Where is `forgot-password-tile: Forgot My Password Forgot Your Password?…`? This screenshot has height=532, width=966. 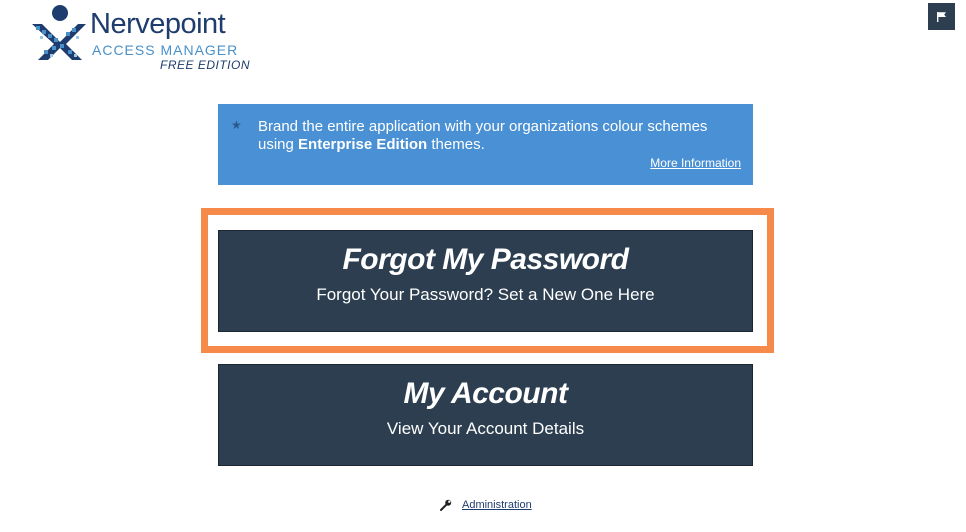 forgot-password-tile: Forgot My Password Forgot Your Password?… is located at coordinates (485, 281).